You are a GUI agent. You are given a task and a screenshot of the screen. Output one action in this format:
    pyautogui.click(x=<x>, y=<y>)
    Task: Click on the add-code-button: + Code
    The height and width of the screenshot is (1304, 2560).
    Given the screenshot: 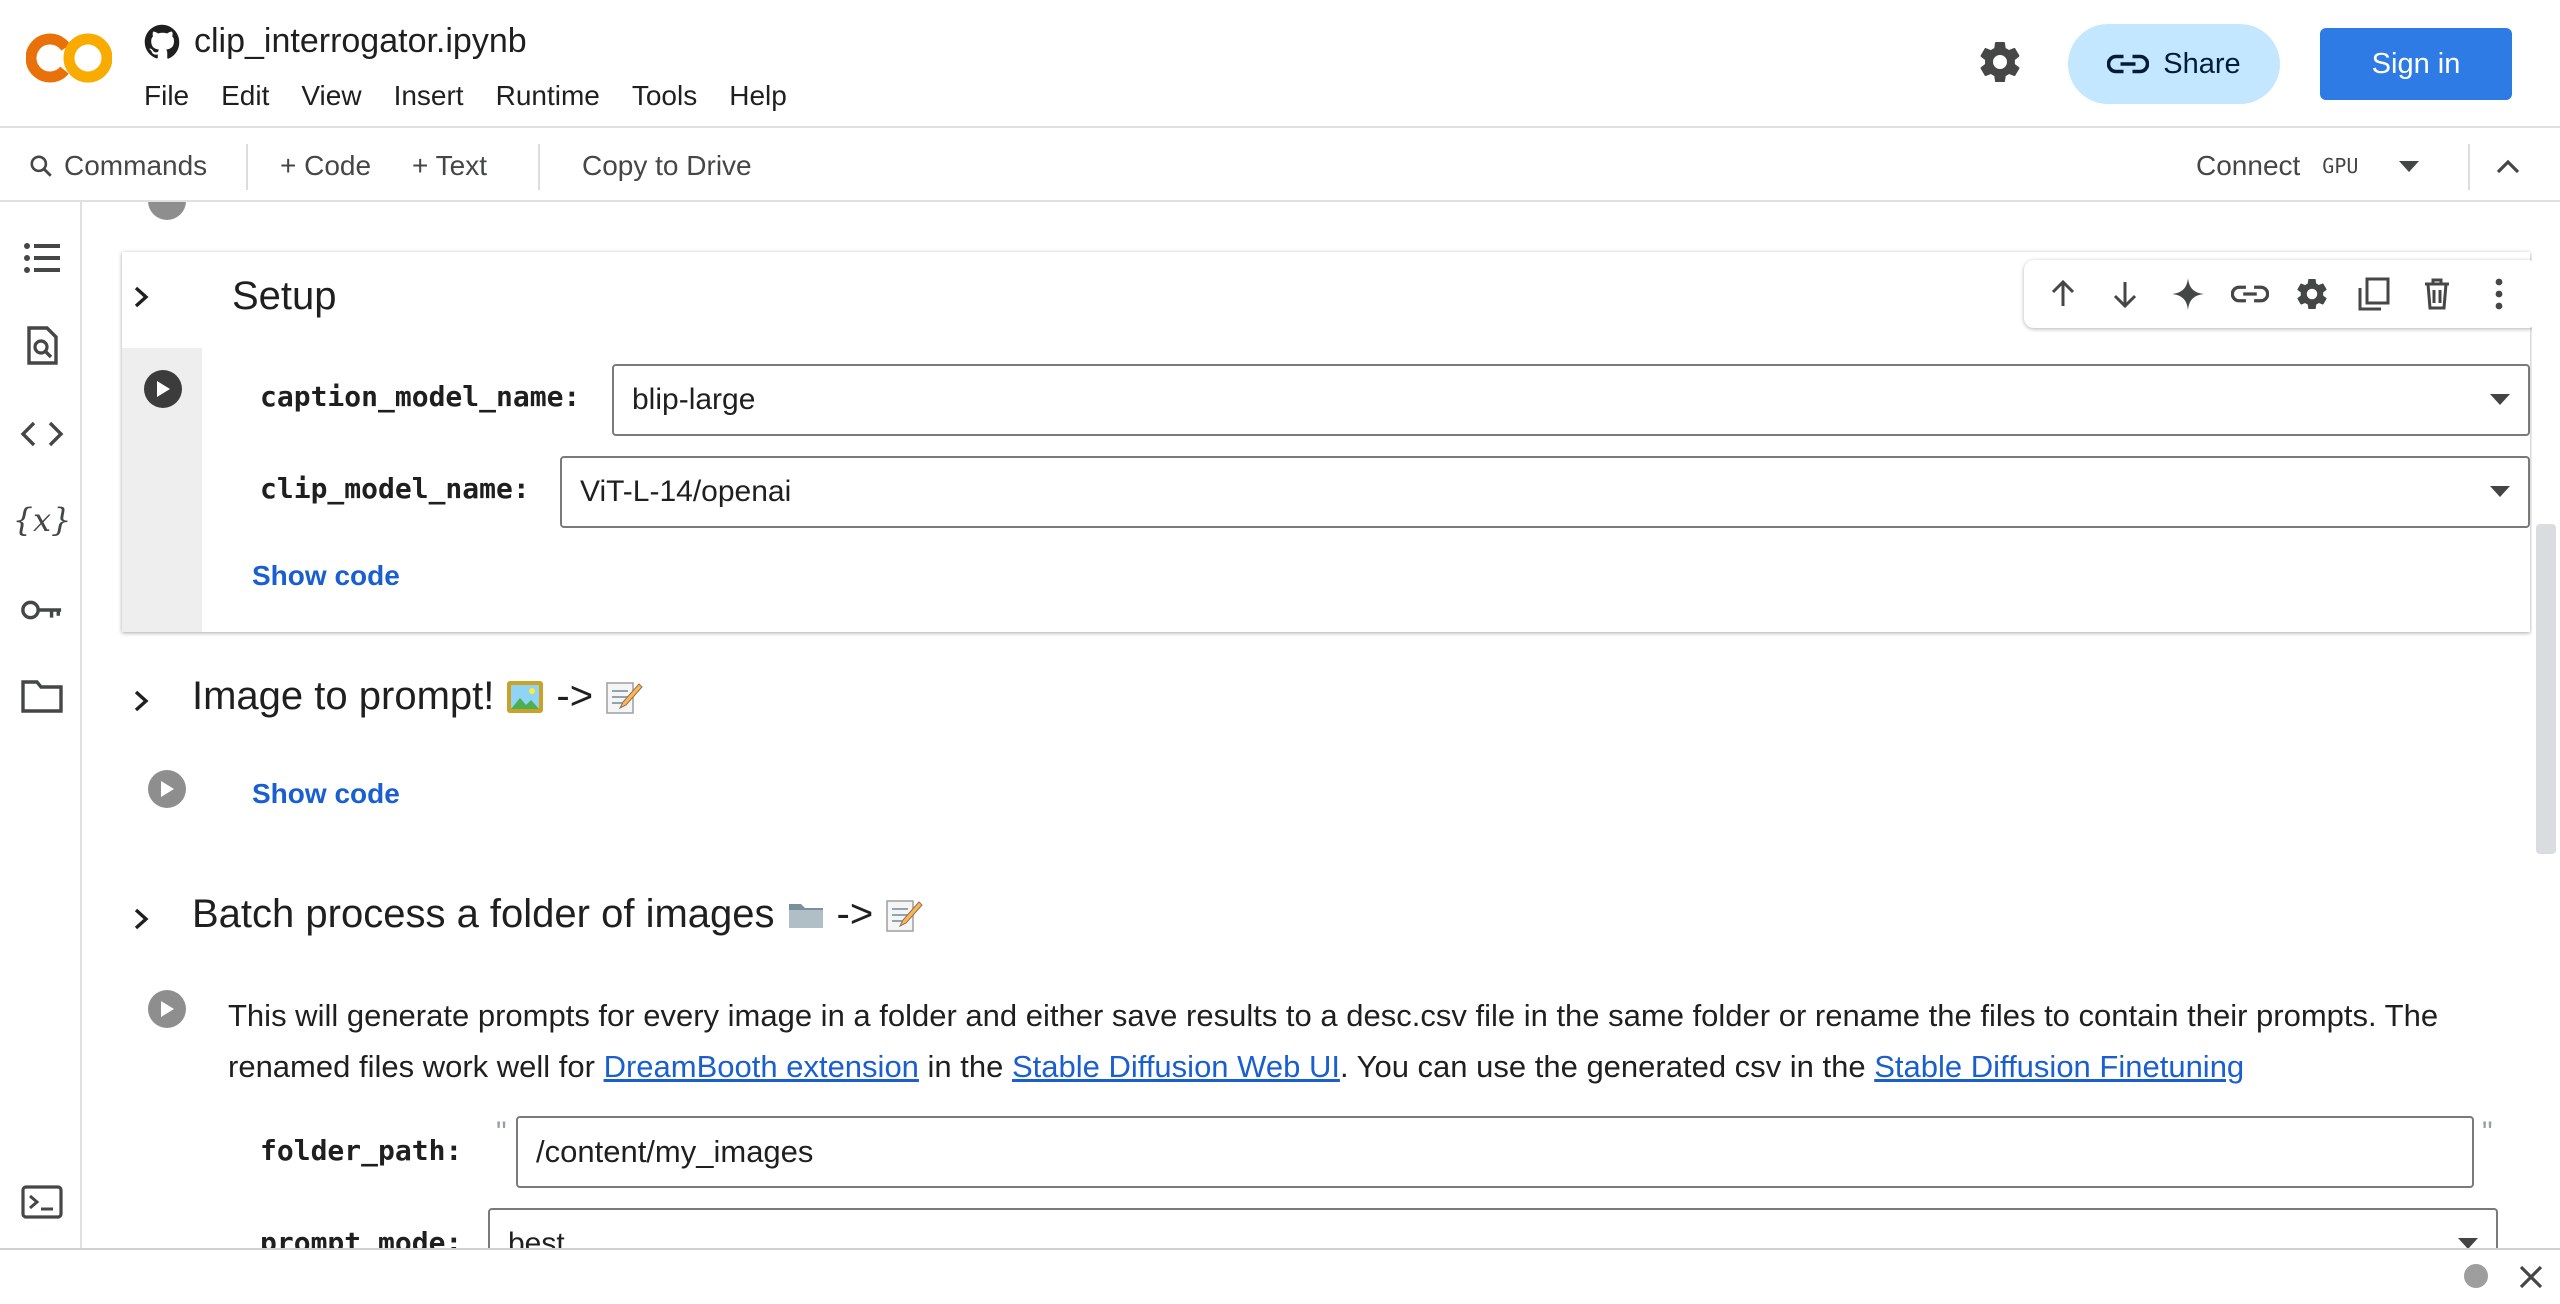 What is the action you would take?
    pyautogui.click(x=325, y=166)
    